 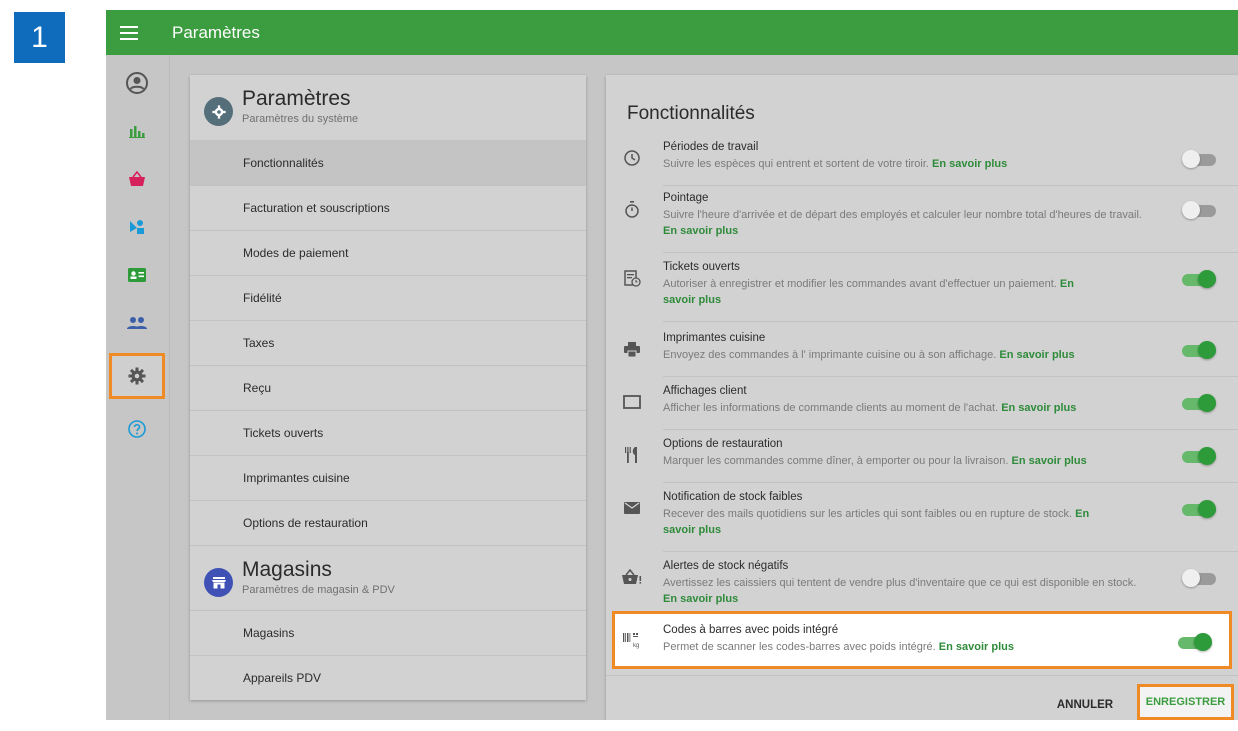 I want to click on menu-item-label: Magasins, so click(x=269, y=633).